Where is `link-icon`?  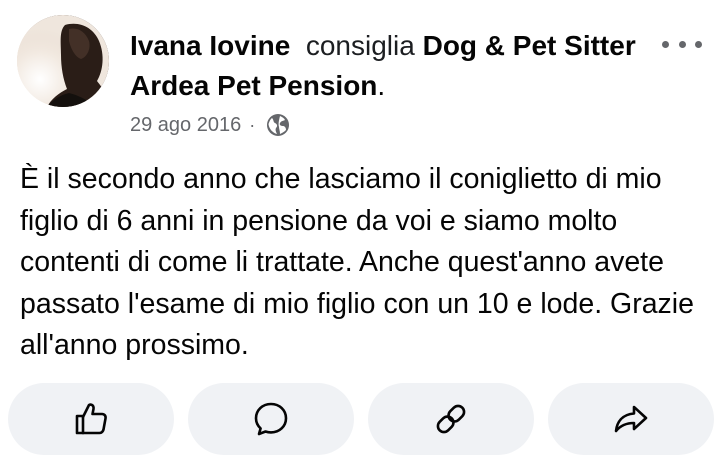
link-icon is located at coordinates (451, 419).